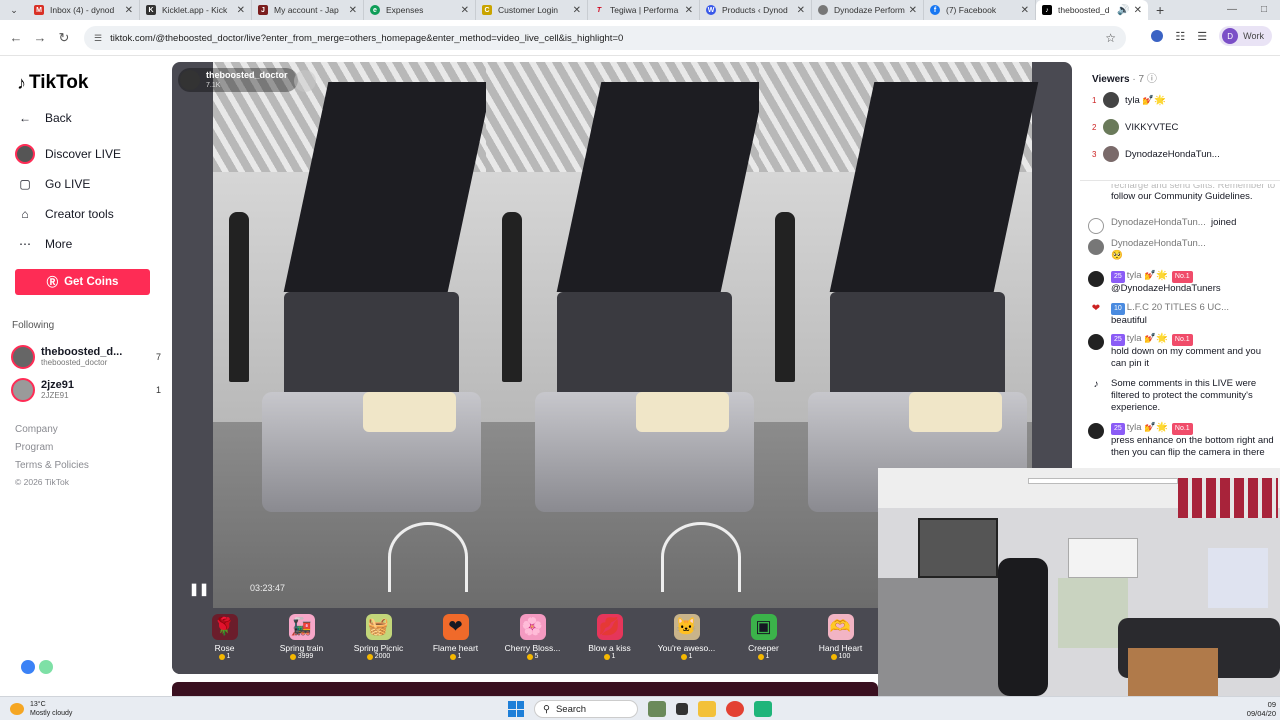  Describe the element at coordinates (1152, 79) in the screenshot. I see `info-icon: ⓘ` at that location.